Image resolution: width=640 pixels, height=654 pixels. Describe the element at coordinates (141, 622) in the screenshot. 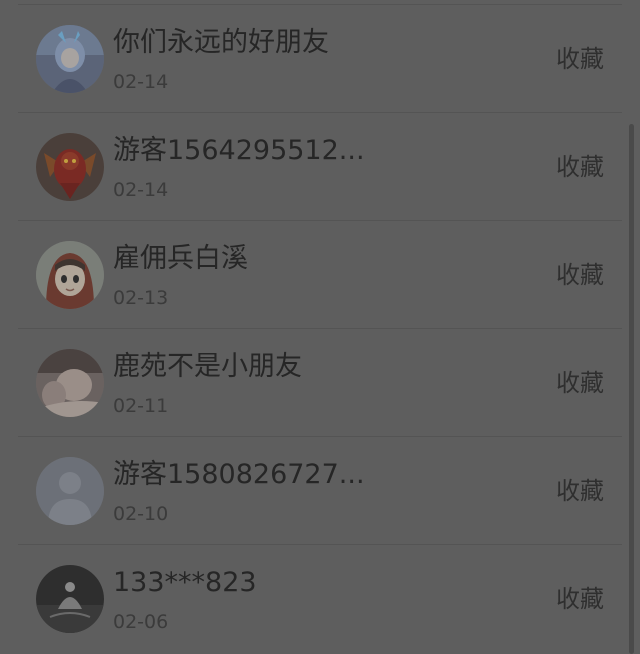

I see `item-date: 02-06` at that location.